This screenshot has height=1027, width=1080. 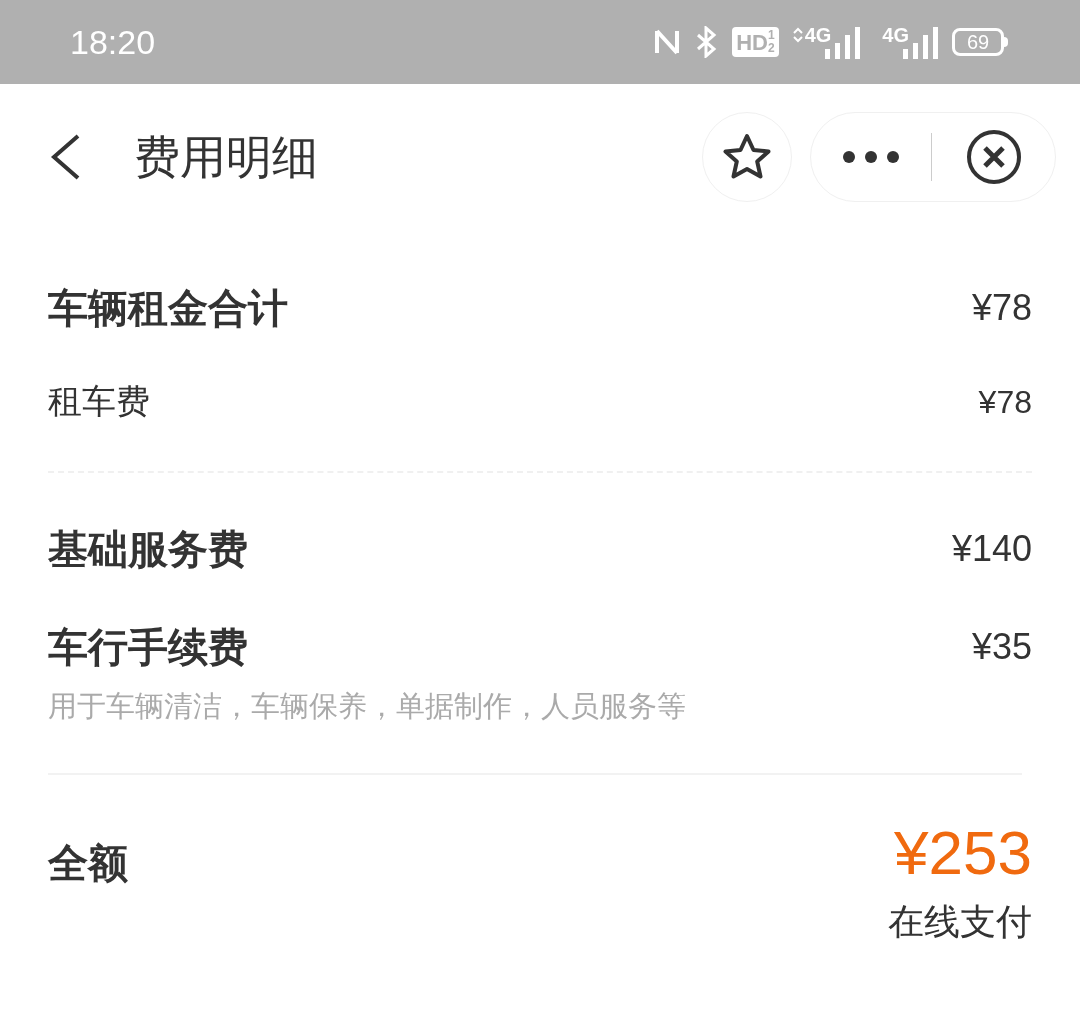 I want to click on fee-amount: ¥35, so click(x=1001, y=647).